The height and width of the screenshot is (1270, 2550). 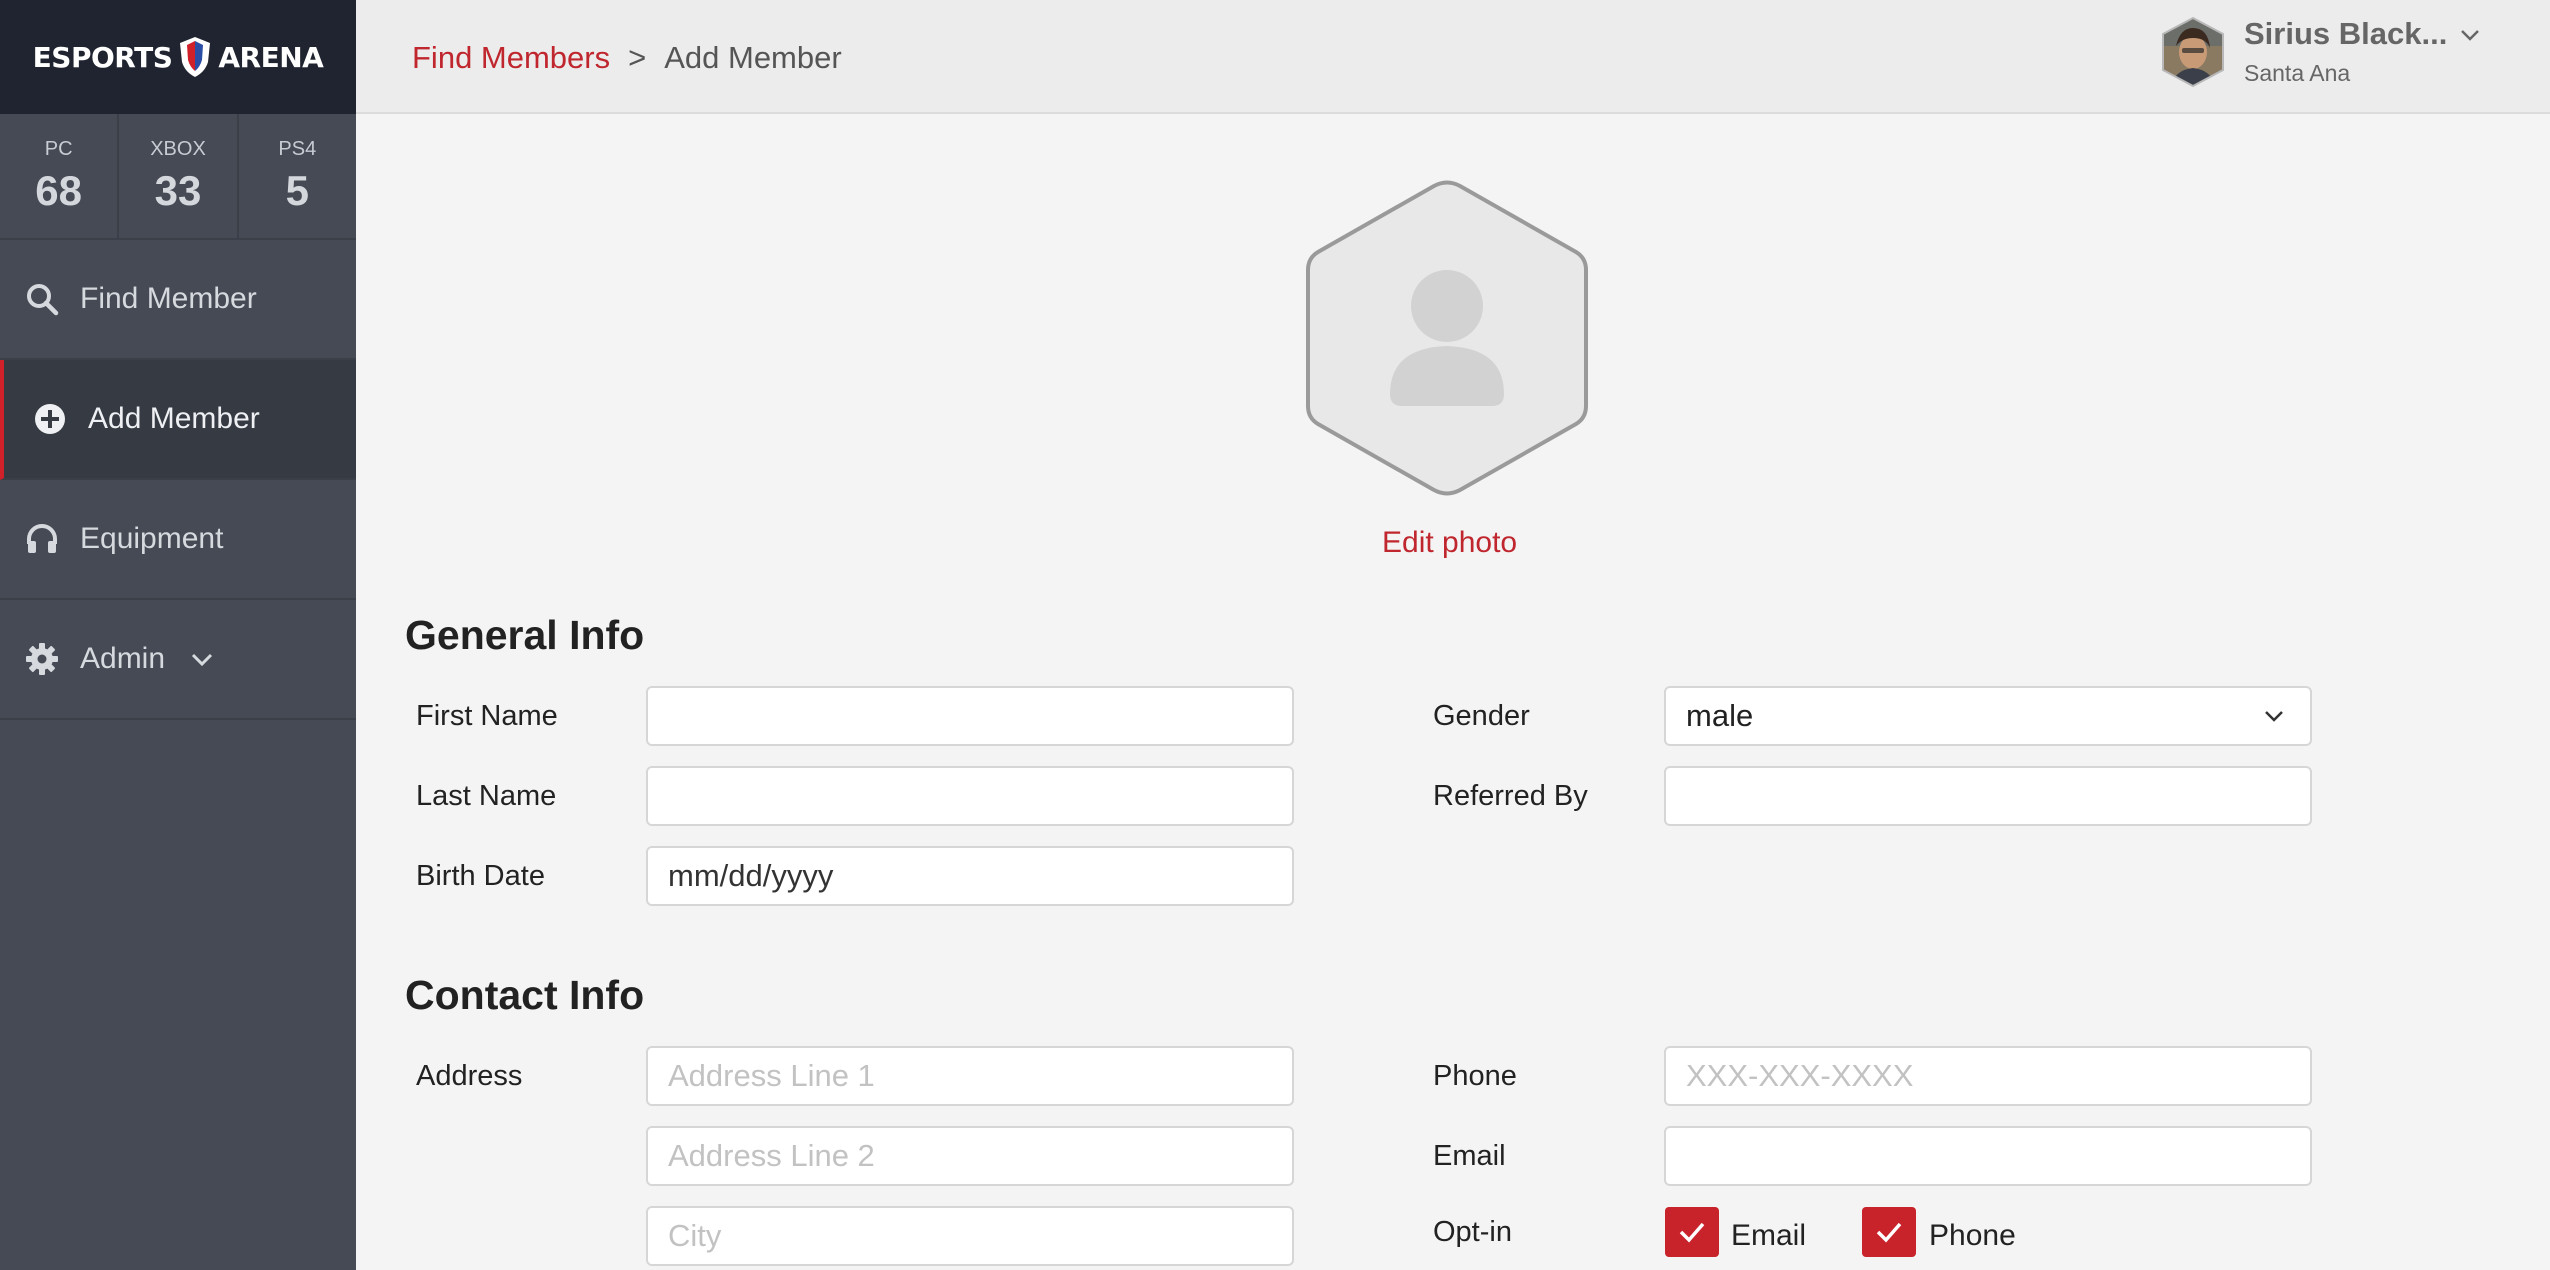 I want to click on gender-selected-value: male, so click(x=1720, y=715).